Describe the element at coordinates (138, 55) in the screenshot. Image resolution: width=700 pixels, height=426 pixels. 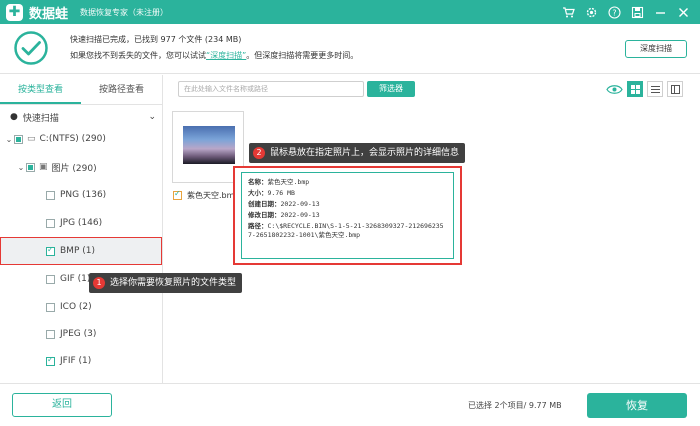
I see `hint-prefix: 如果您找不到丢失的文件，您可以试试` at that location.